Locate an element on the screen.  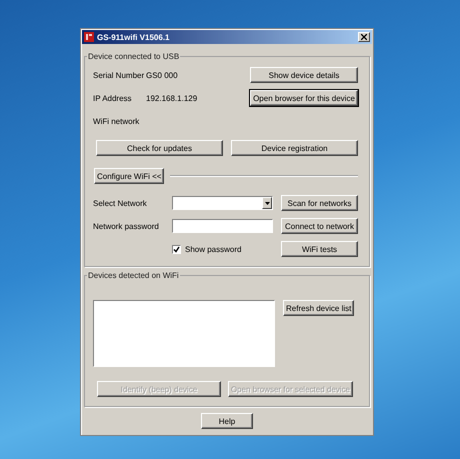
field-label: WiFi network is located at coordinates (116, 121).